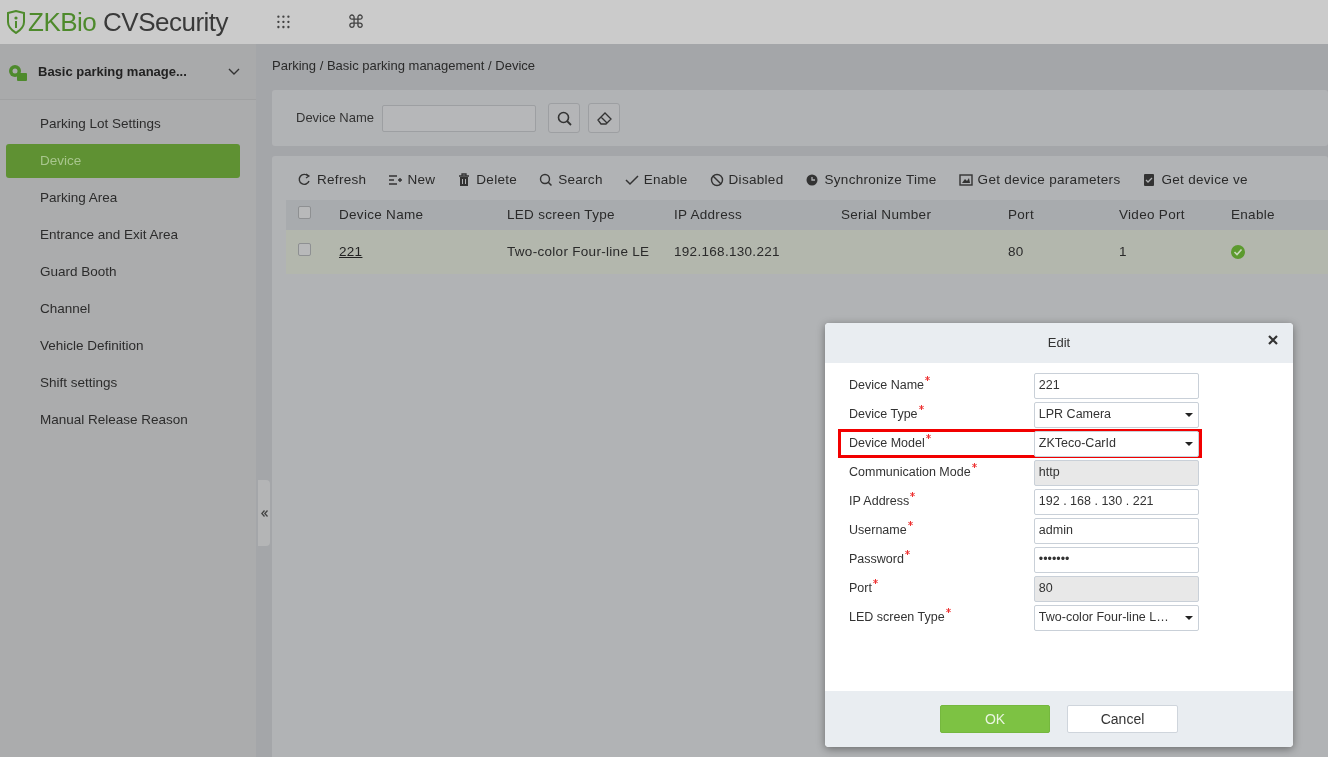 The height and width of the screenshot is (757, 1328). What do you see at coordinates (631, 180) in the screenshot?
I see `check-icon` at bounding box center [631, 180].